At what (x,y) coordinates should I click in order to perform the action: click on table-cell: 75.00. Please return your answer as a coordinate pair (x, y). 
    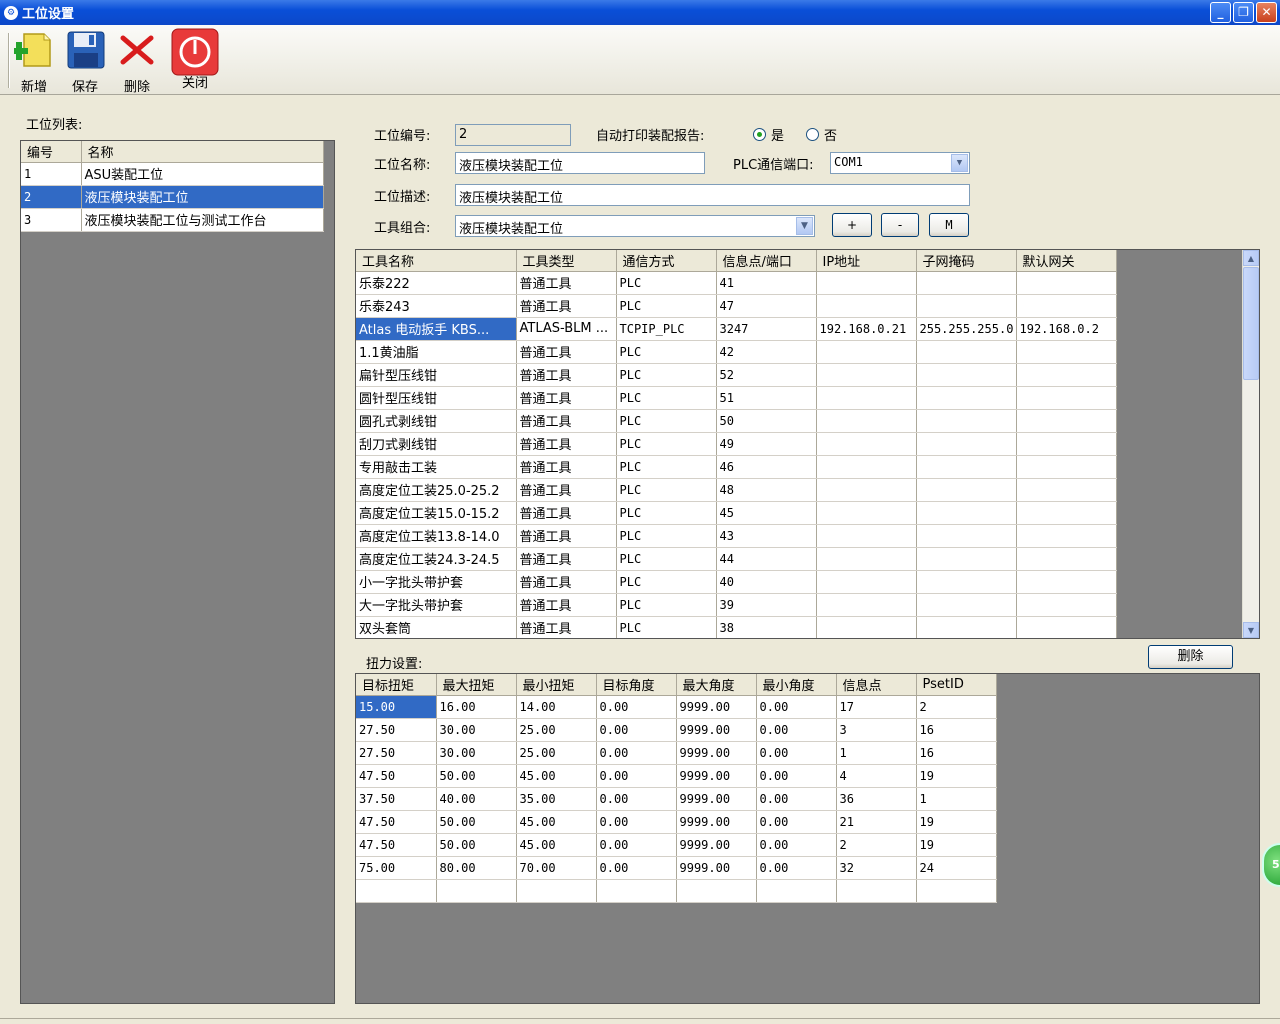
    Looking at the image, I should click on (396, 868).